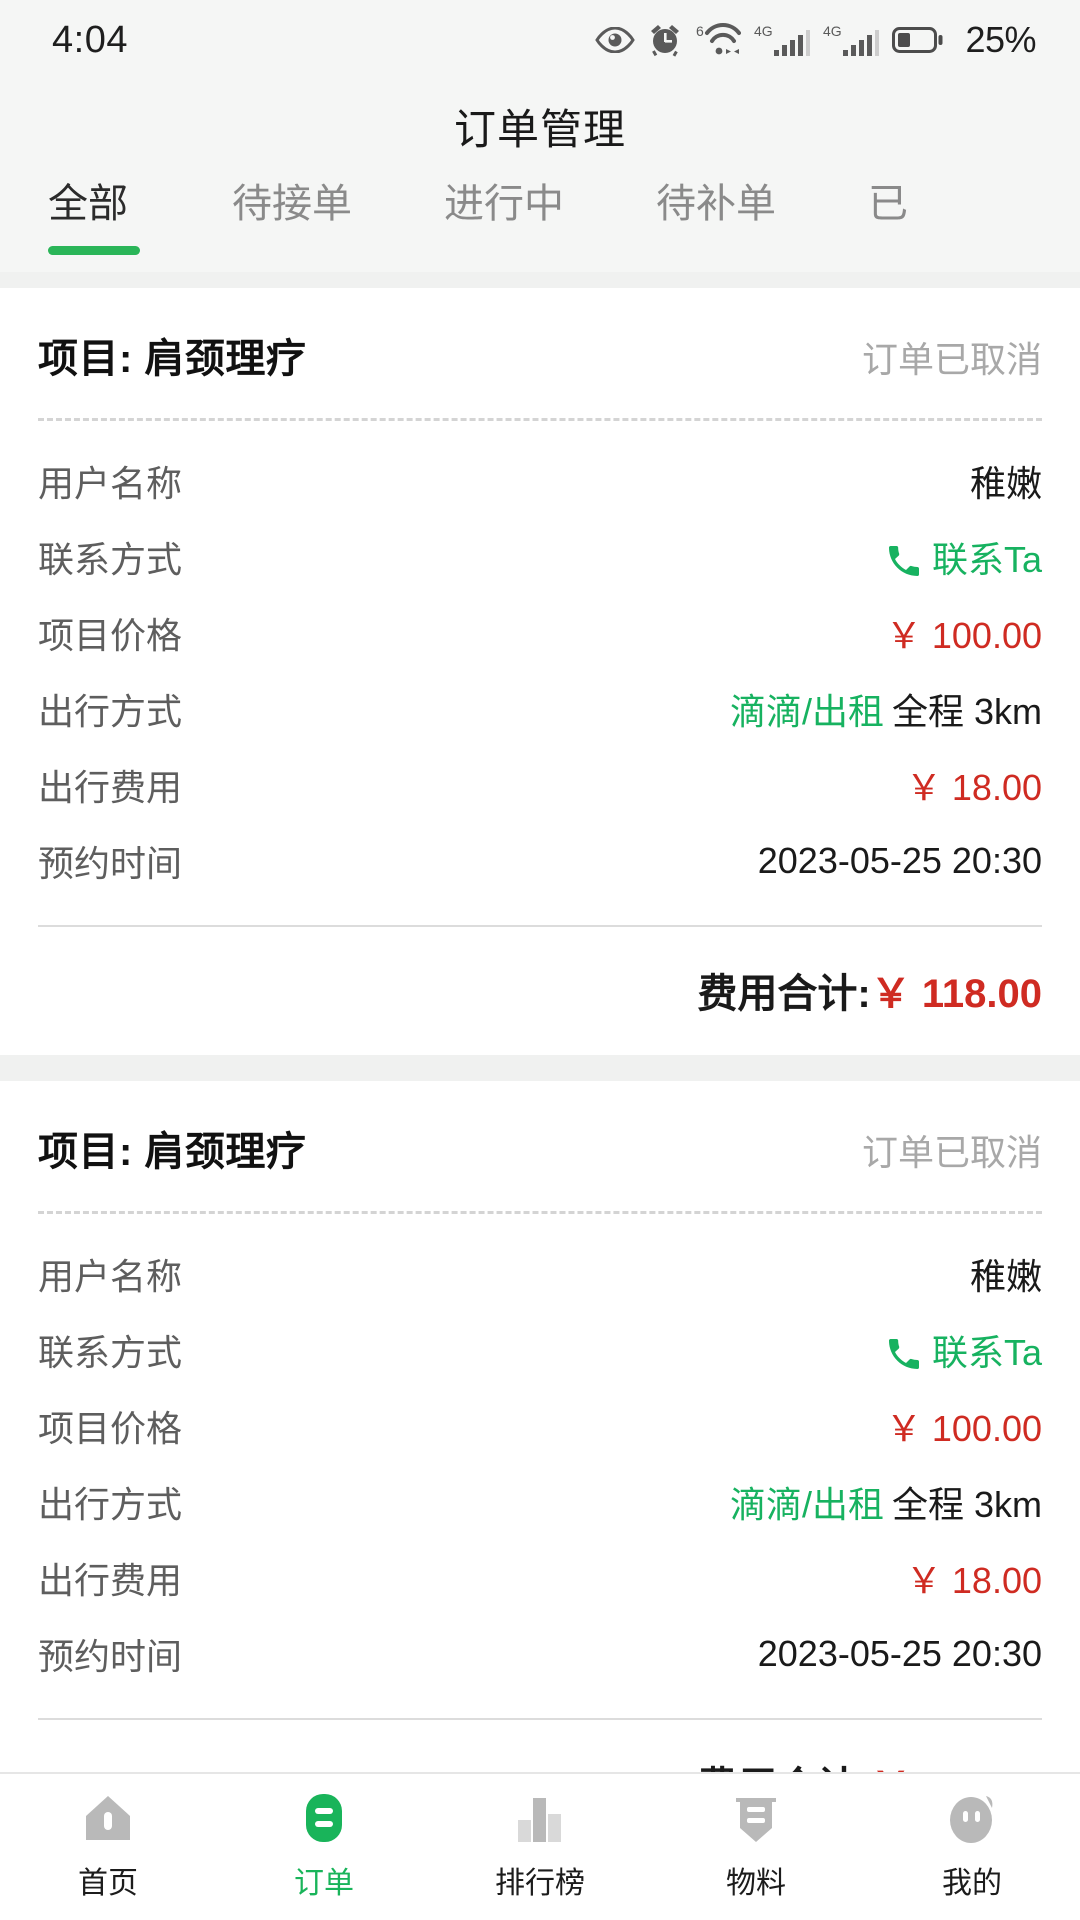 The height and width of the screenshot is (1920, 1080). What do you see at coordinates (94, 250) in the screenshot?
I see `tab-active-indicator` at bounding box center [94, 250].